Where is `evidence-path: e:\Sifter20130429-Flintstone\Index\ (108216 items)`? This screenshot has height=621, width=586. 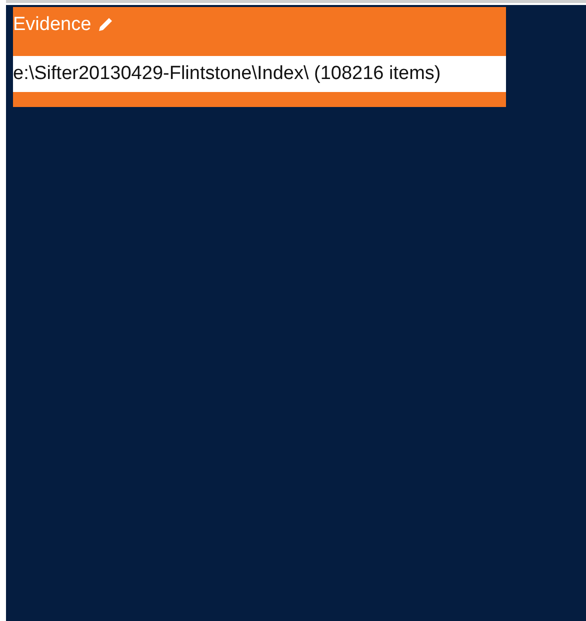 evidence-path: e:\Sifter20130429-Flintstone\Index\ (108216 items) is located at coordinates (259, 74).